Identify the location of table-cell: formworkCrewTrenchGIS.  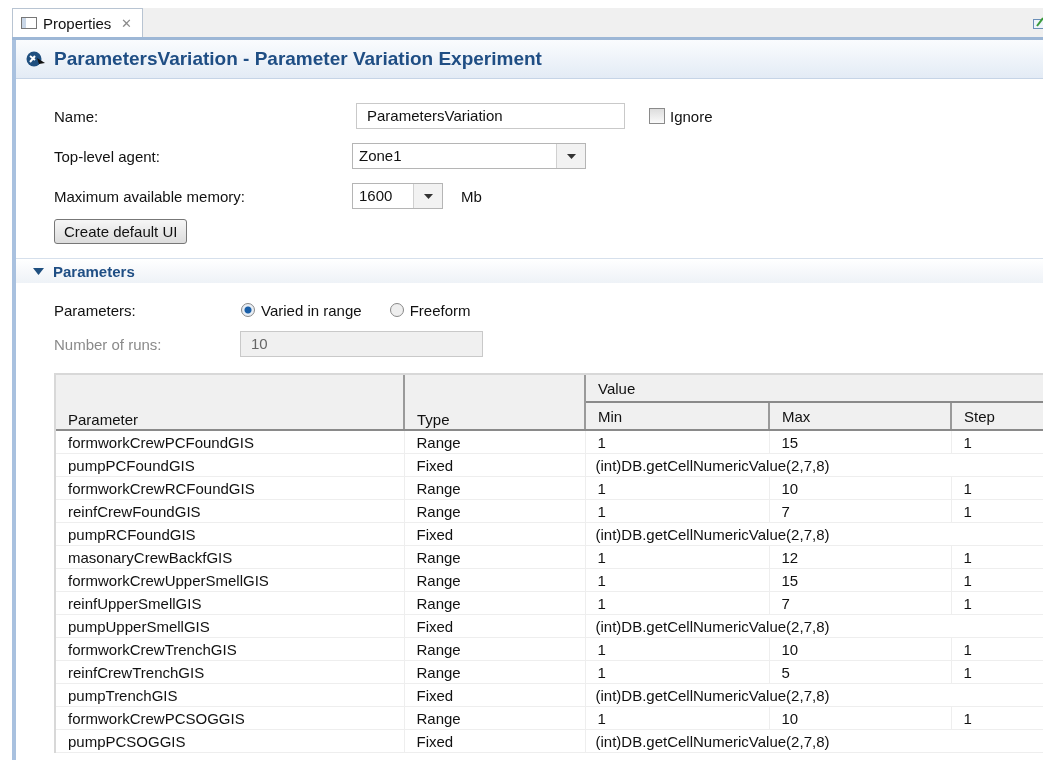
(230, 649).